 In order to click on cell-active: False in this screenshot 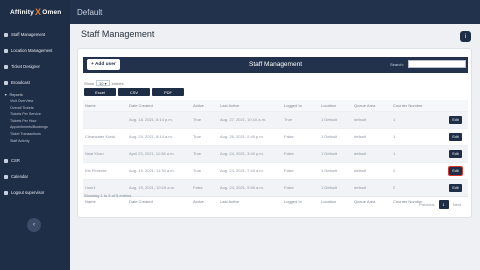, I will do `click(204, 187)`.